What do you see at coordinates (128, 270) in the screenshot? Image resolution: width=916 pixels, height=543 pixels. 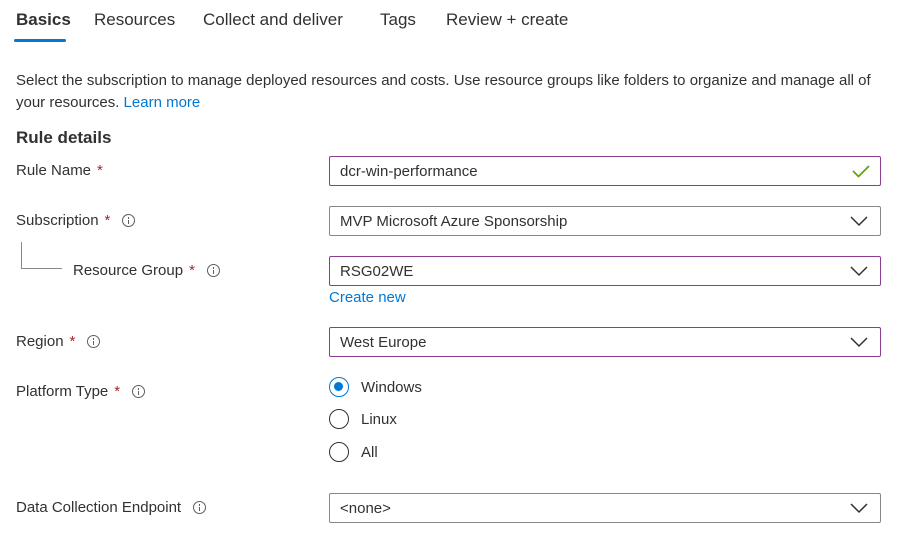 I see `resource-group-label-text: Resource Group` at bounding box center [128, 270].